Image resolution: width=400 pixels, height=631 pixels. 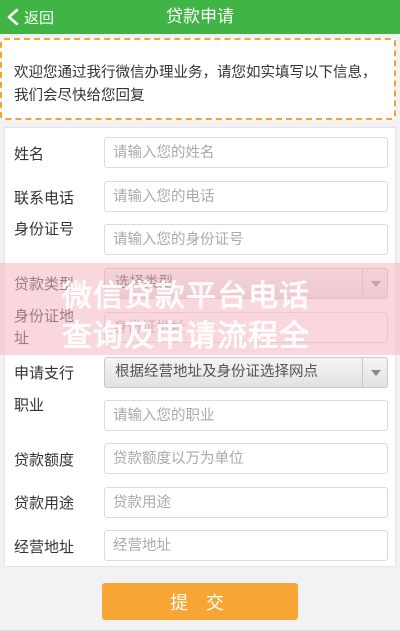 What do you see at coordinates (44, 373) in the screenshot?
I see `branch-label: 申请支行` at bounding box center [44, 373].